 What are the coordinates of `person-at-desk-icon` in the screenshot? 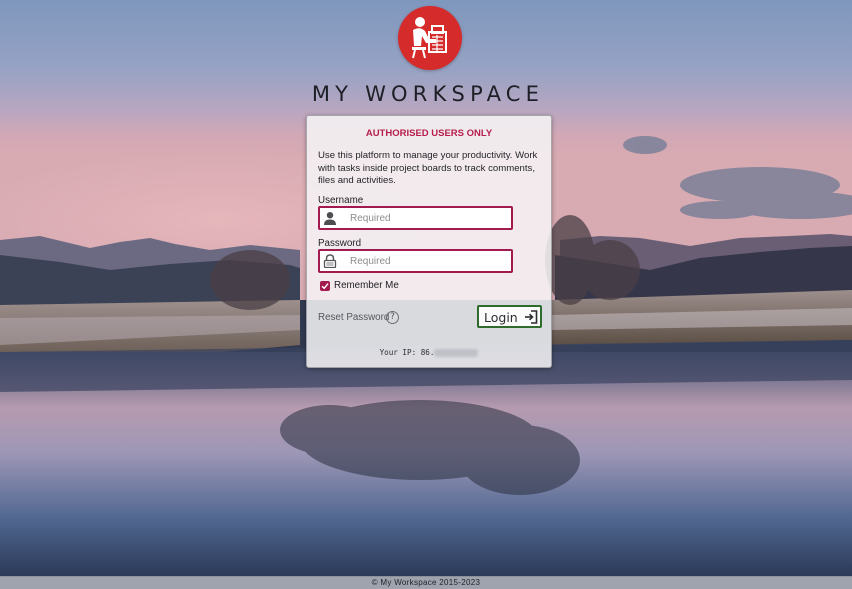 It's located at (429, 38).